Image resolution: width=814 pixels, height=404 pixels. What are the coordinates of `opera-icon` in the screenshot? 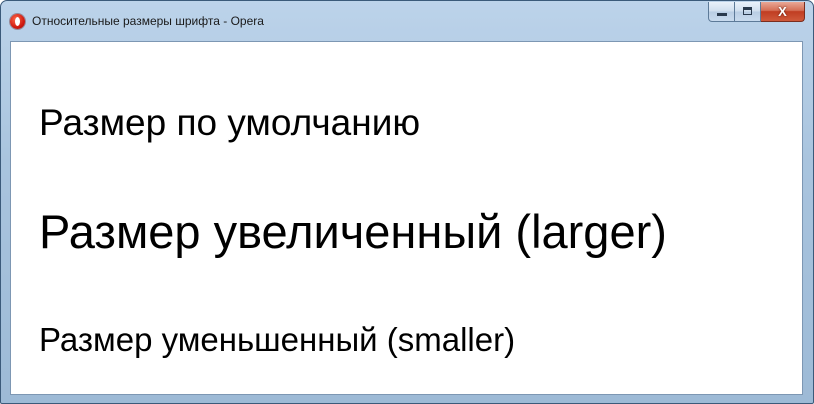 It's located at (17, 21).